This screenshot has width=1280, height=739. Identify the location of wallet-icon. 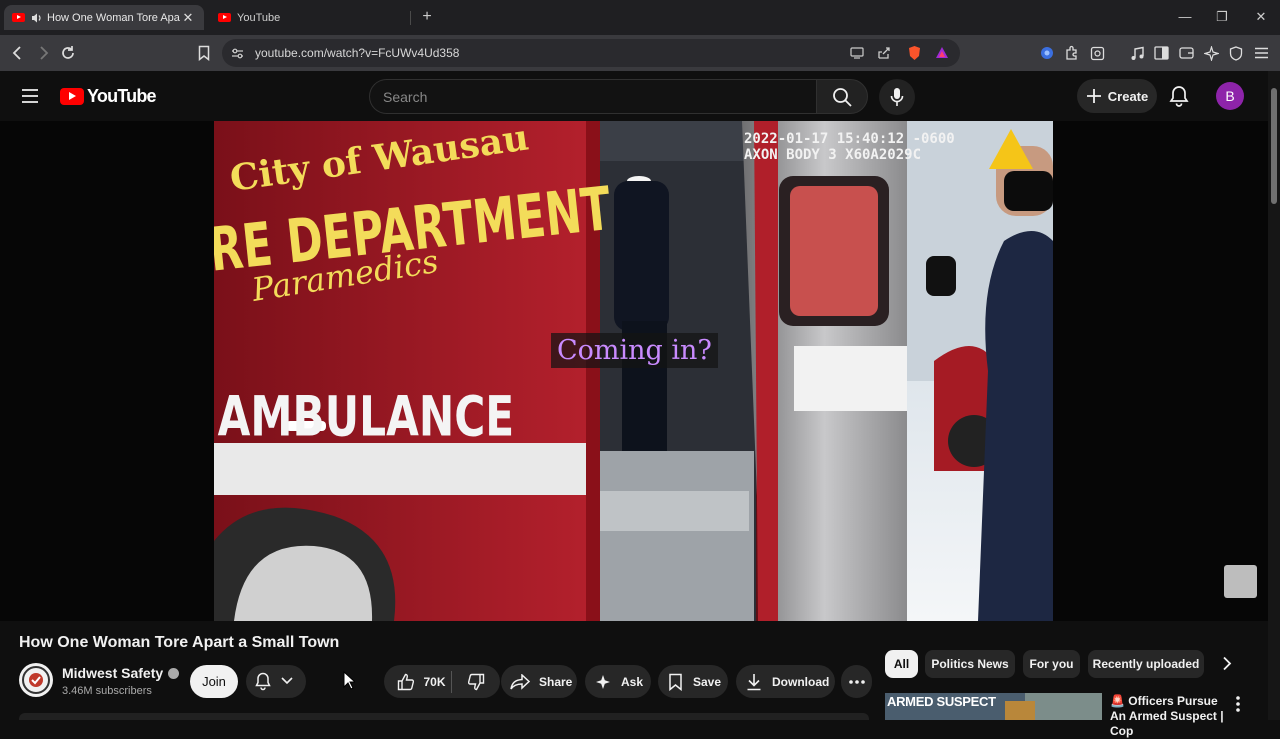
(1186, 53).